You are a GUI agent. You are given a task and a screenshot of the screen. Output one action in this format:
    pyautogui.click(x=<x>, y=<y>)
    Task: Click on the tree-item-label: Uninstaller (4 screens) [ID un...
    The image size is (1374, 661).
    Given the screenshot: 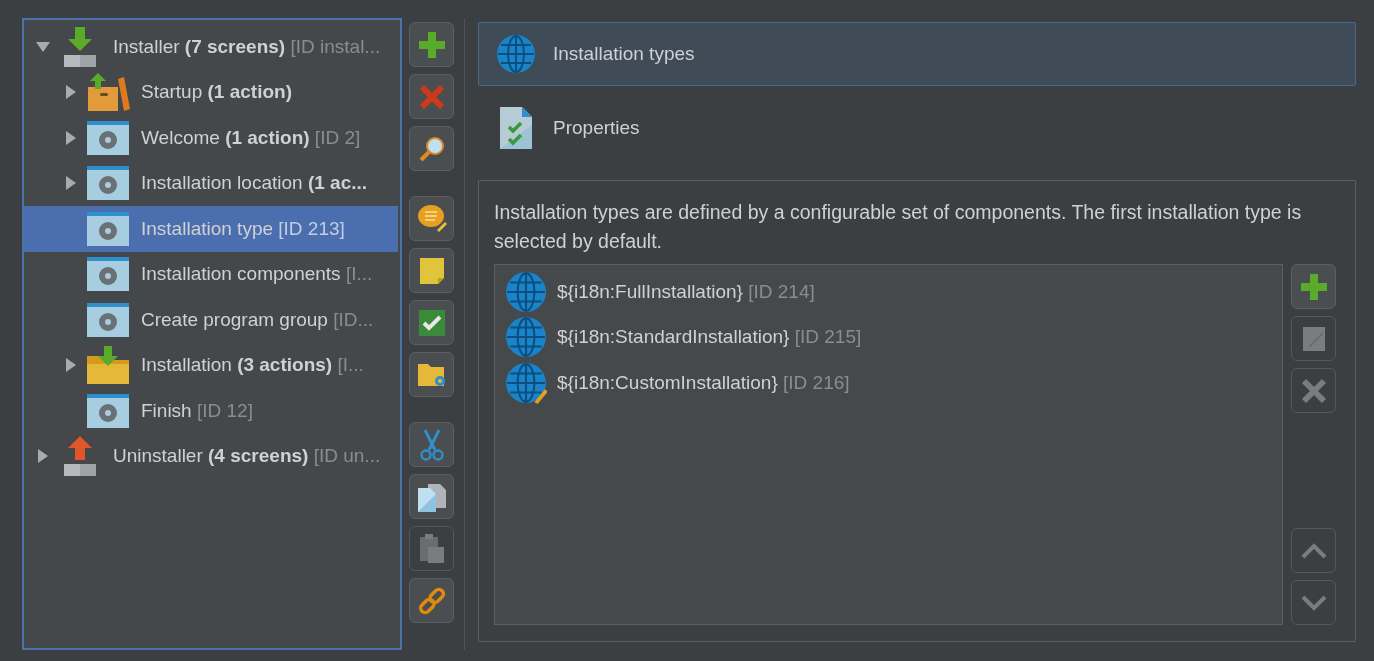 What is the action you would take?
    pyautogui.click(x=247, y=456)
    